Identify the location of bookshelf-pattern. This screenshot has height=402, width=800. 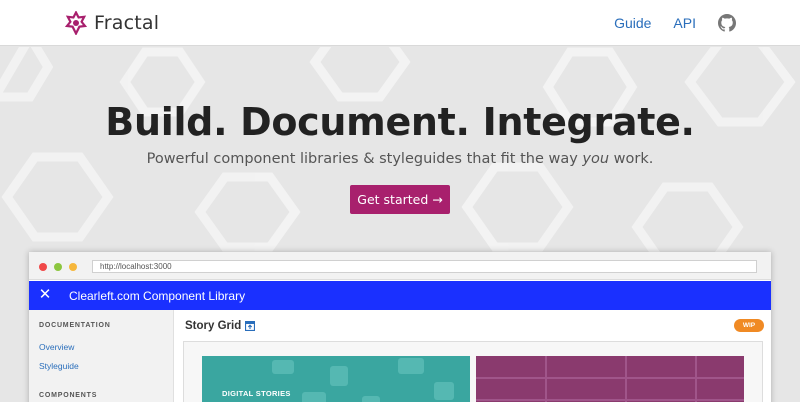
(610, 379).